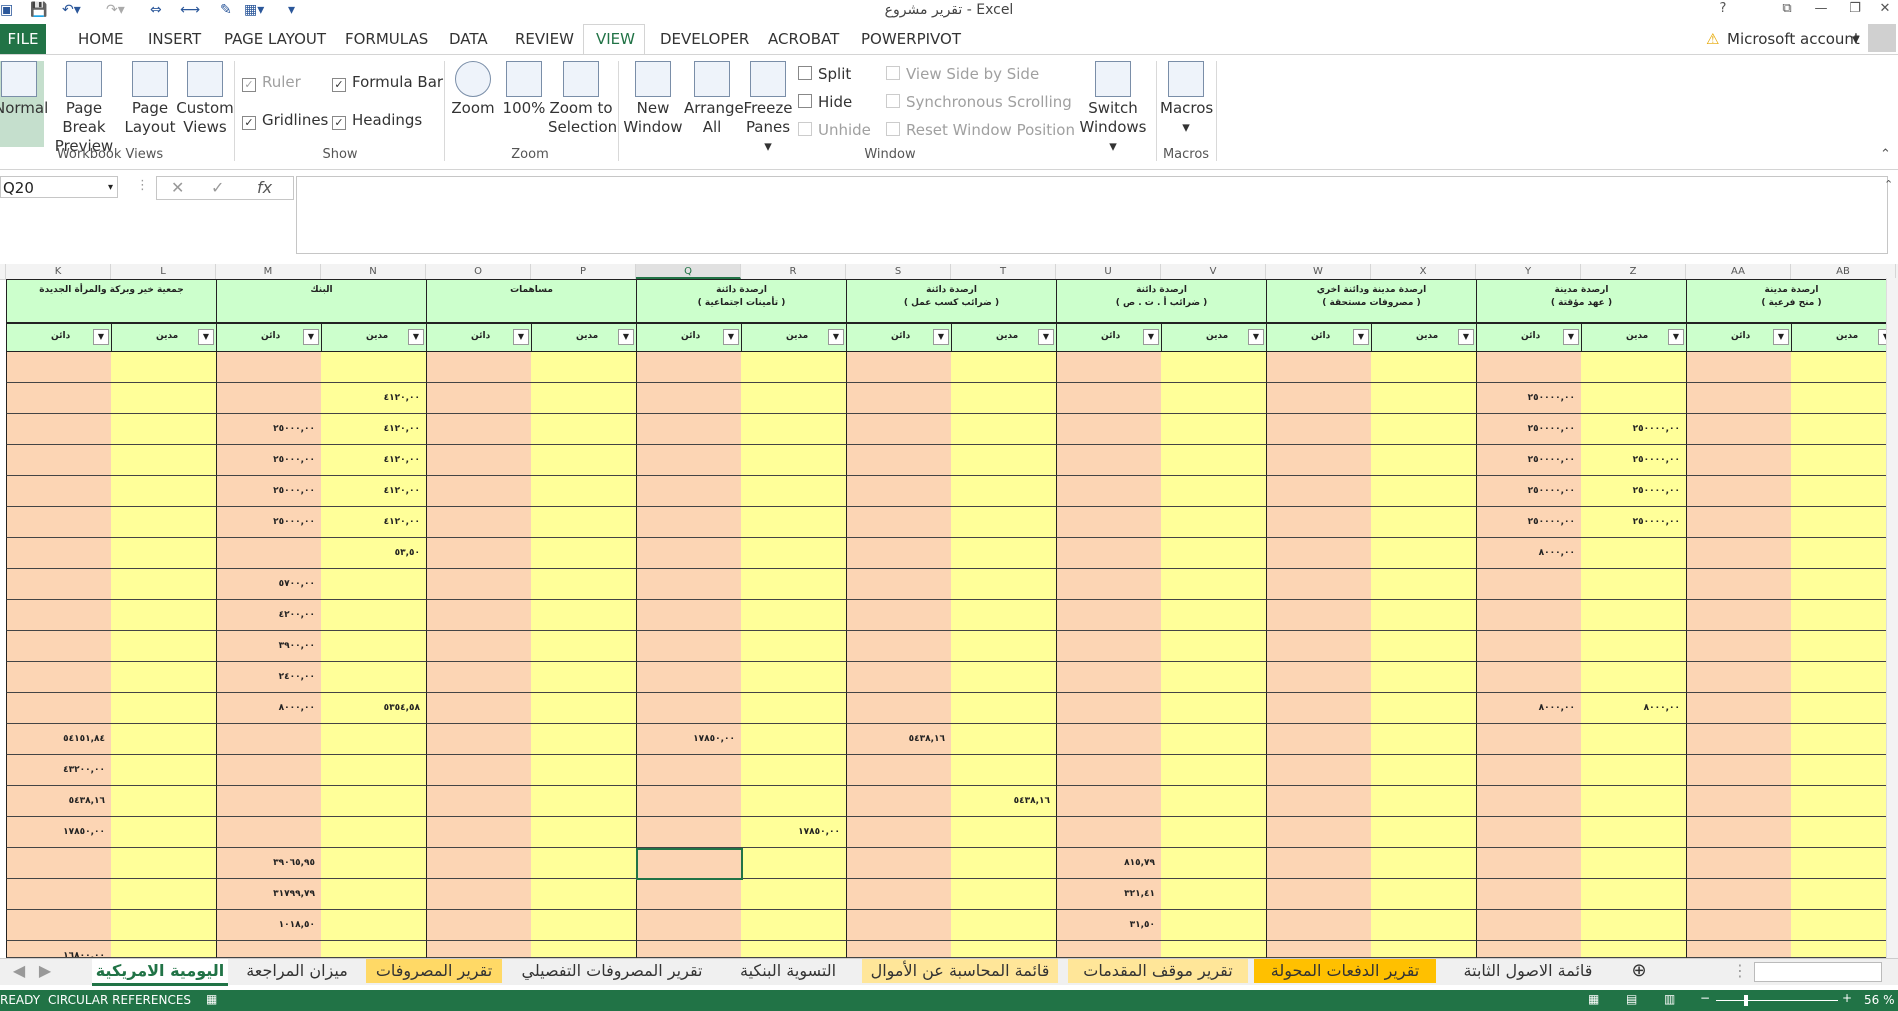 This screenshot has width=1898, height=1011. What do you see at coordinates (1109, 925) in the screenshot?
I see `cell: ٣١,٥٠` at bounding box center [1109, 925].